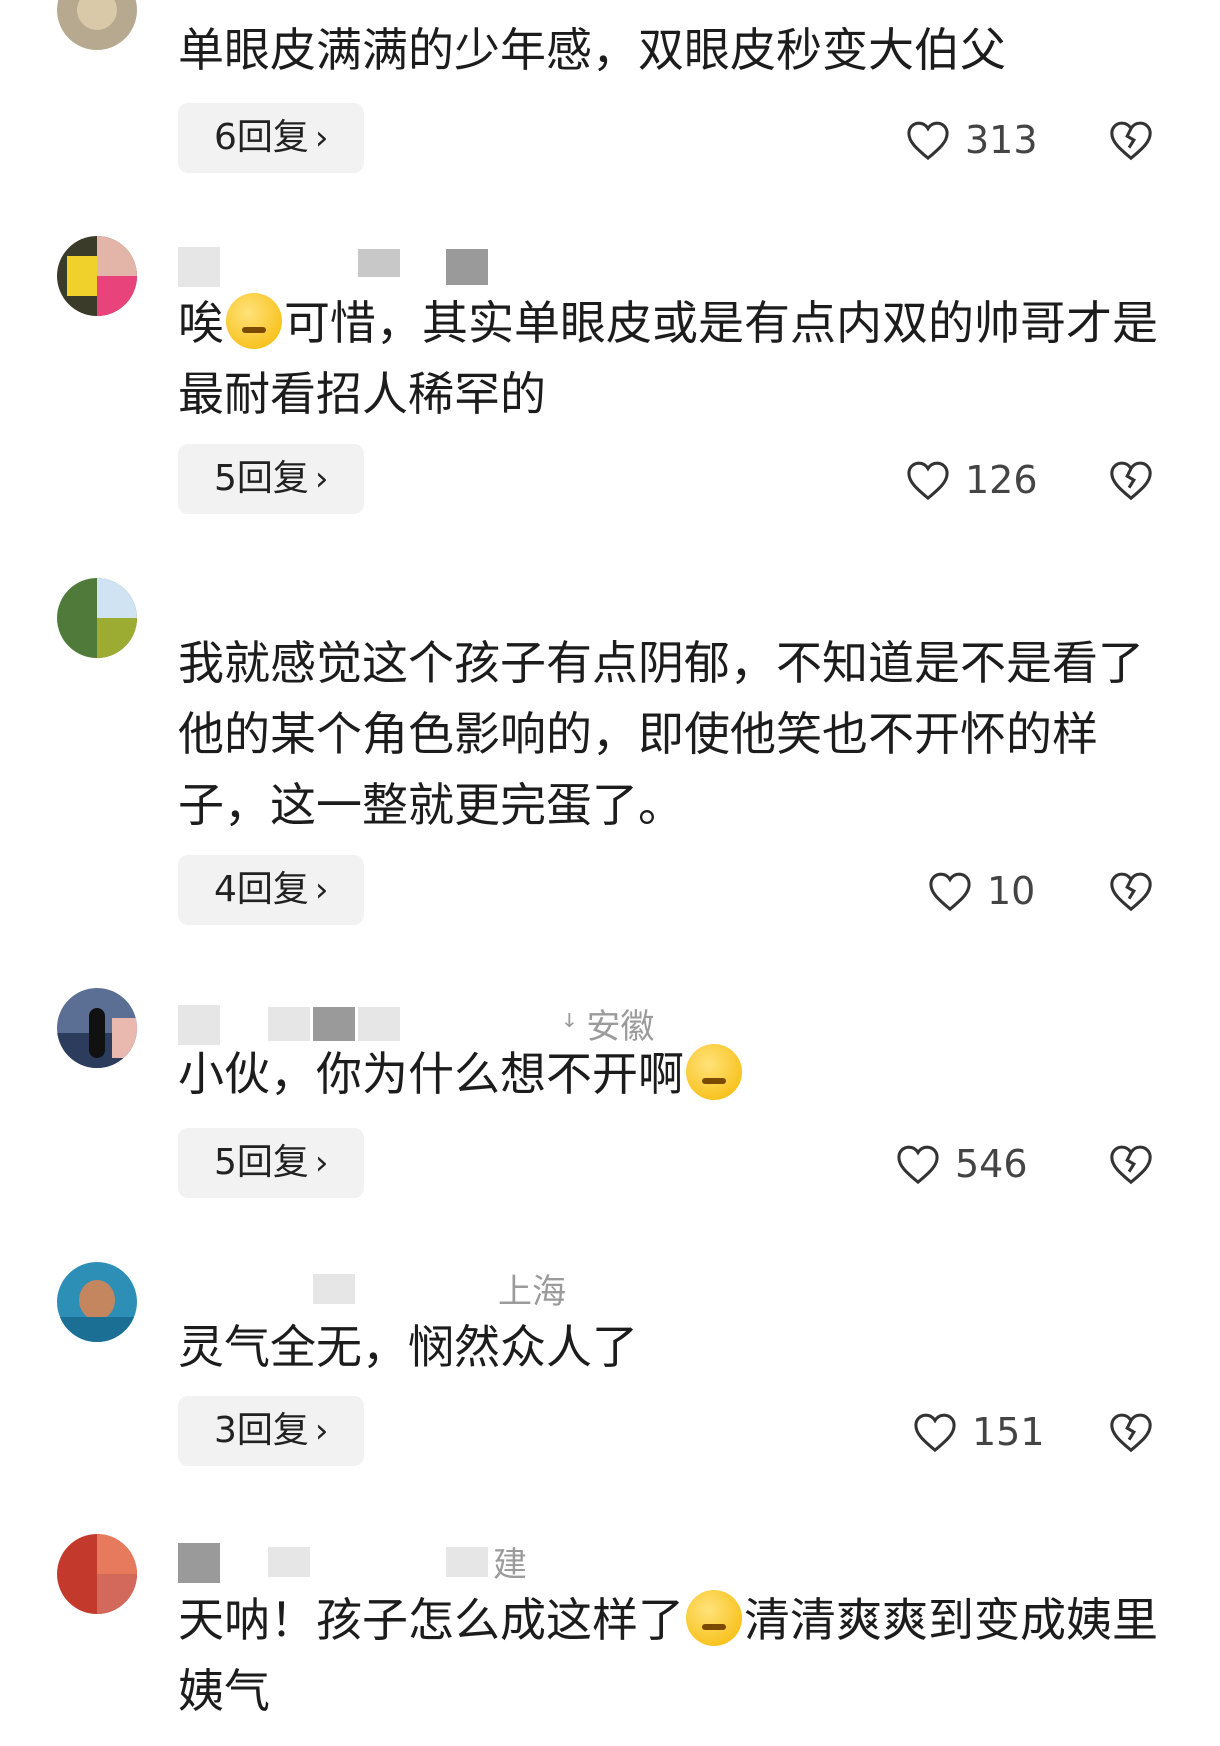 The width and height of the screenshot is (1220, 1746). What do you see at coordinates (673, 1656) in the screenshot?
I see `comment-text: 天呐！孩子怎么成这样了 清清爽爽到变成姨里姨气` at bounding box center [673, 1656].